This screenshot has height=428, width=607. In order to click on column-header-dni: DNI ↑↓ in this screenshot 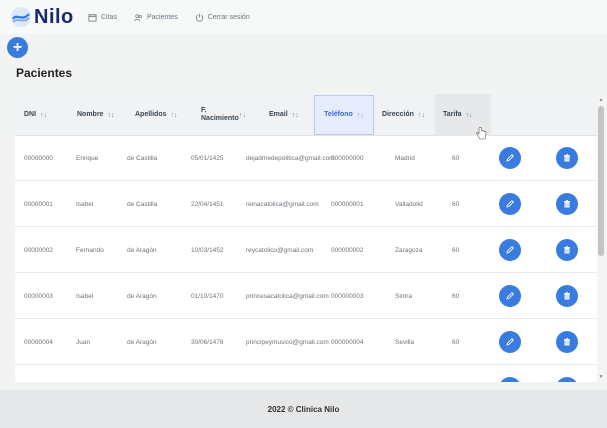, I will do `click(46, 115)`.